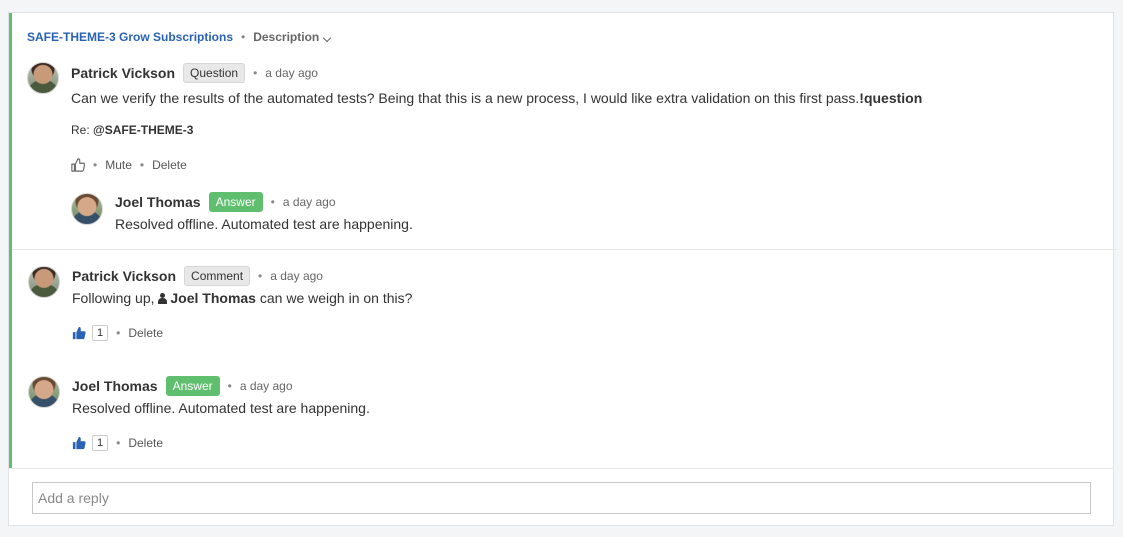 The width and height of the screenshot is (1123, 537). What do you see at coordinates (113, 298) in the screenshot?
I see `comment-text: Following up,` at bounding box center [113, 298].